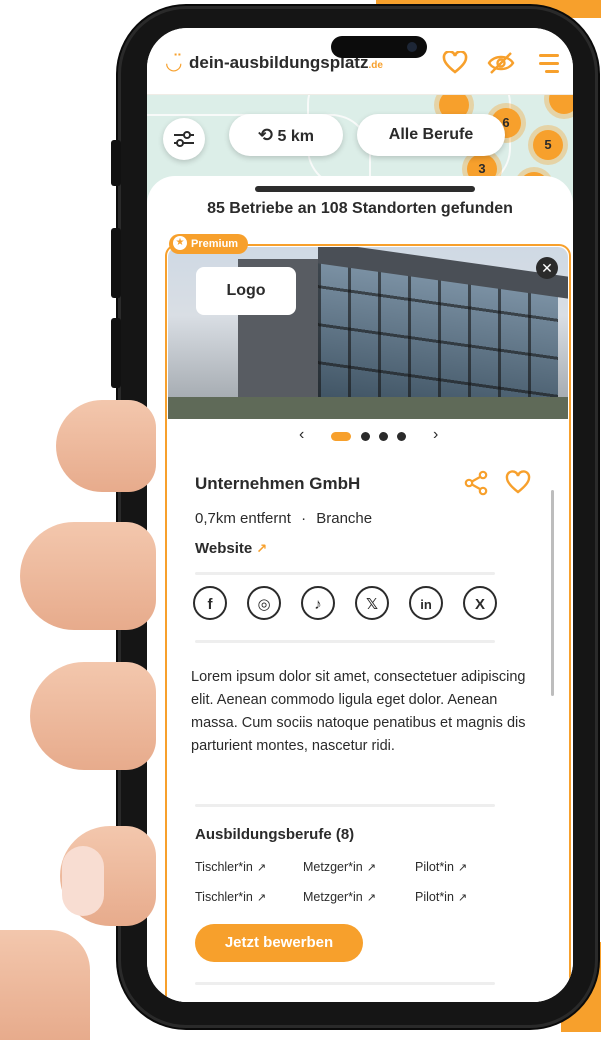 The height and width of the screenshot is (1040, 601). What do you see at coordinates (295, 136) in the screenshot?
I see `distance-label: 5 km` at bounding box center [295, 136].